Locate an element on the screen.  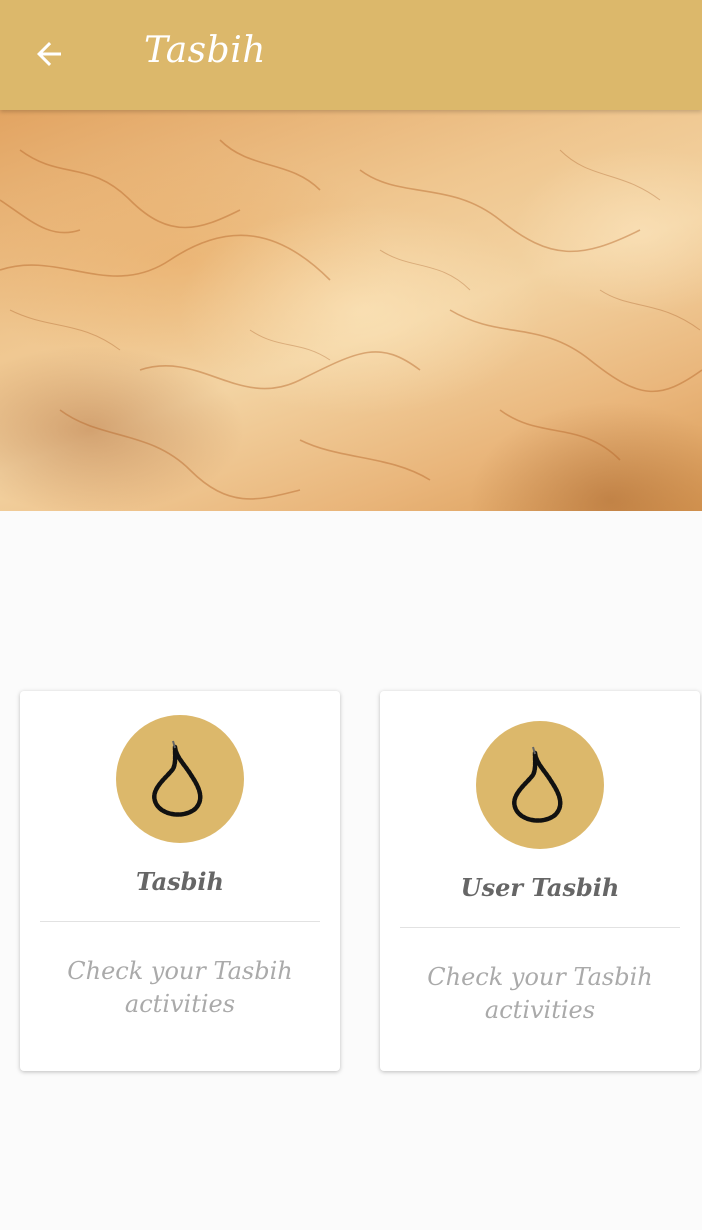
back-button is located at coordinates (49, 54).